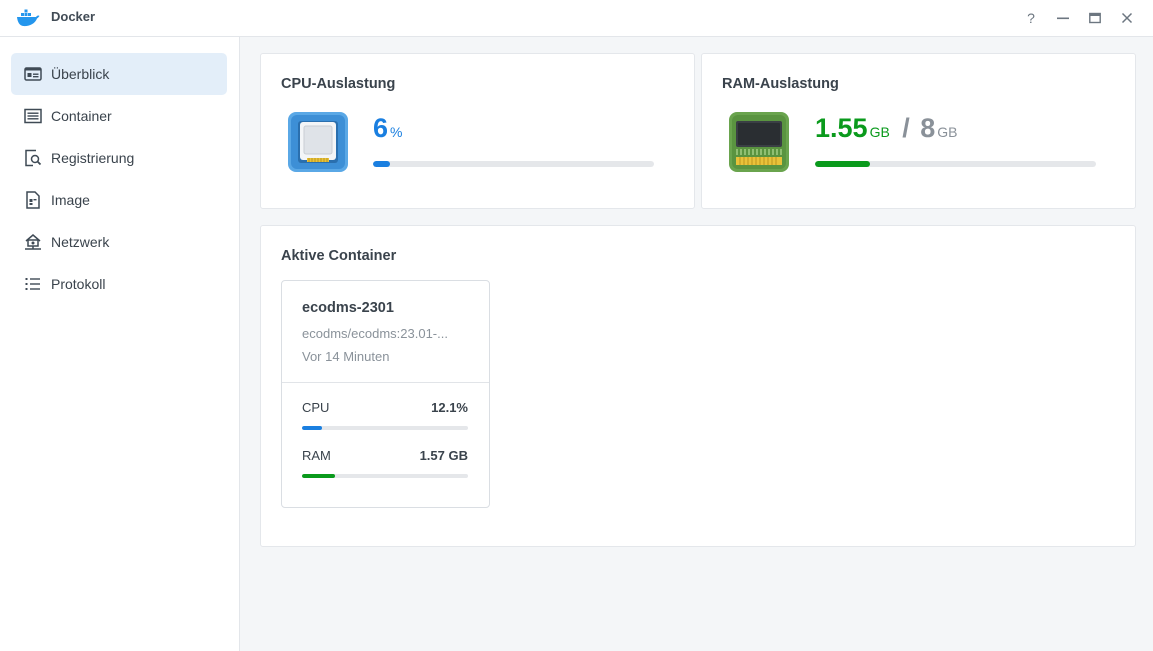  Describe the element at coordinates (70, 200) in the screenshot. I see `sidebar-item-label: Image` at that location.